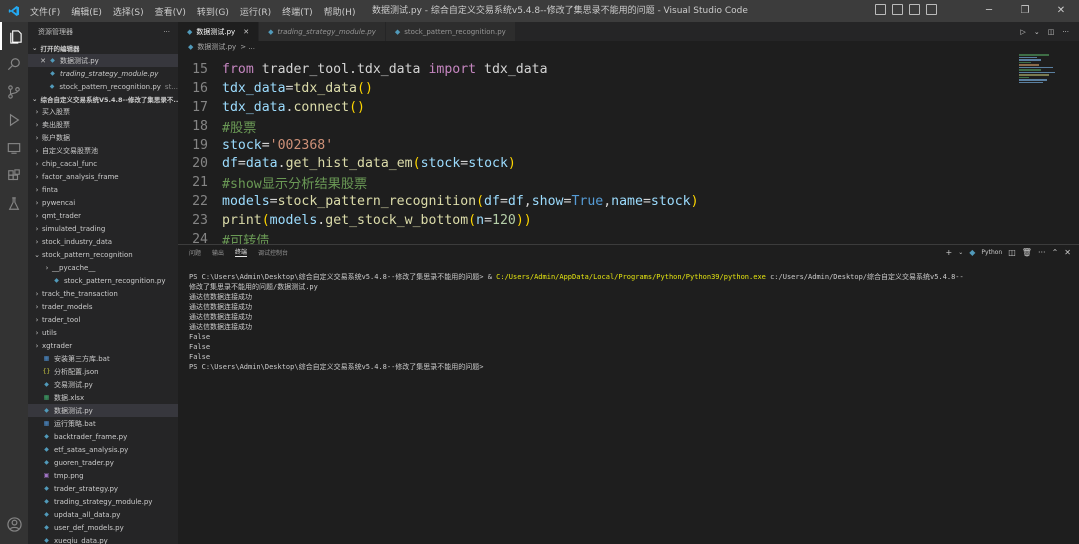  What do you see at coordinates (213, 11) in the screenshot?
I see `menu-item: 转到(G)` at bounding box center [213, 11].